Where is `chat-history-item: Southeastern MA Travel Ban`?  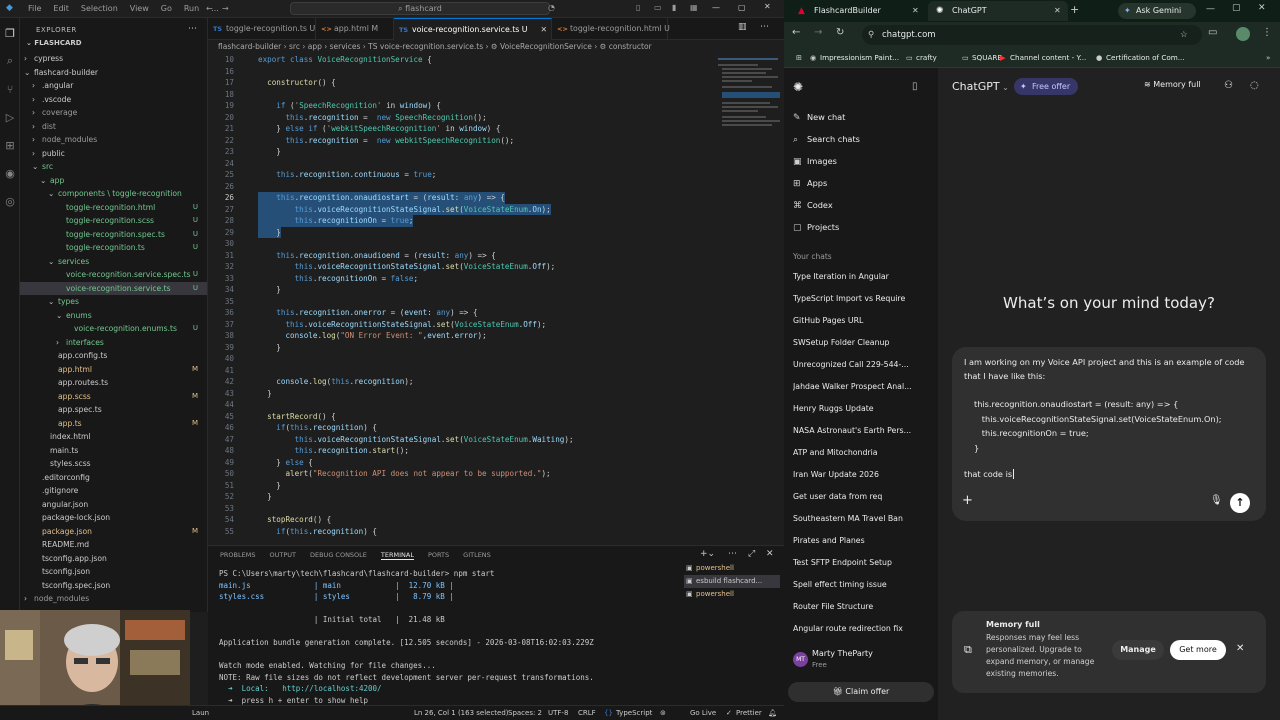
chat-history-item: Southeastern MA Travel Ban is located at coordinates (863, 518).